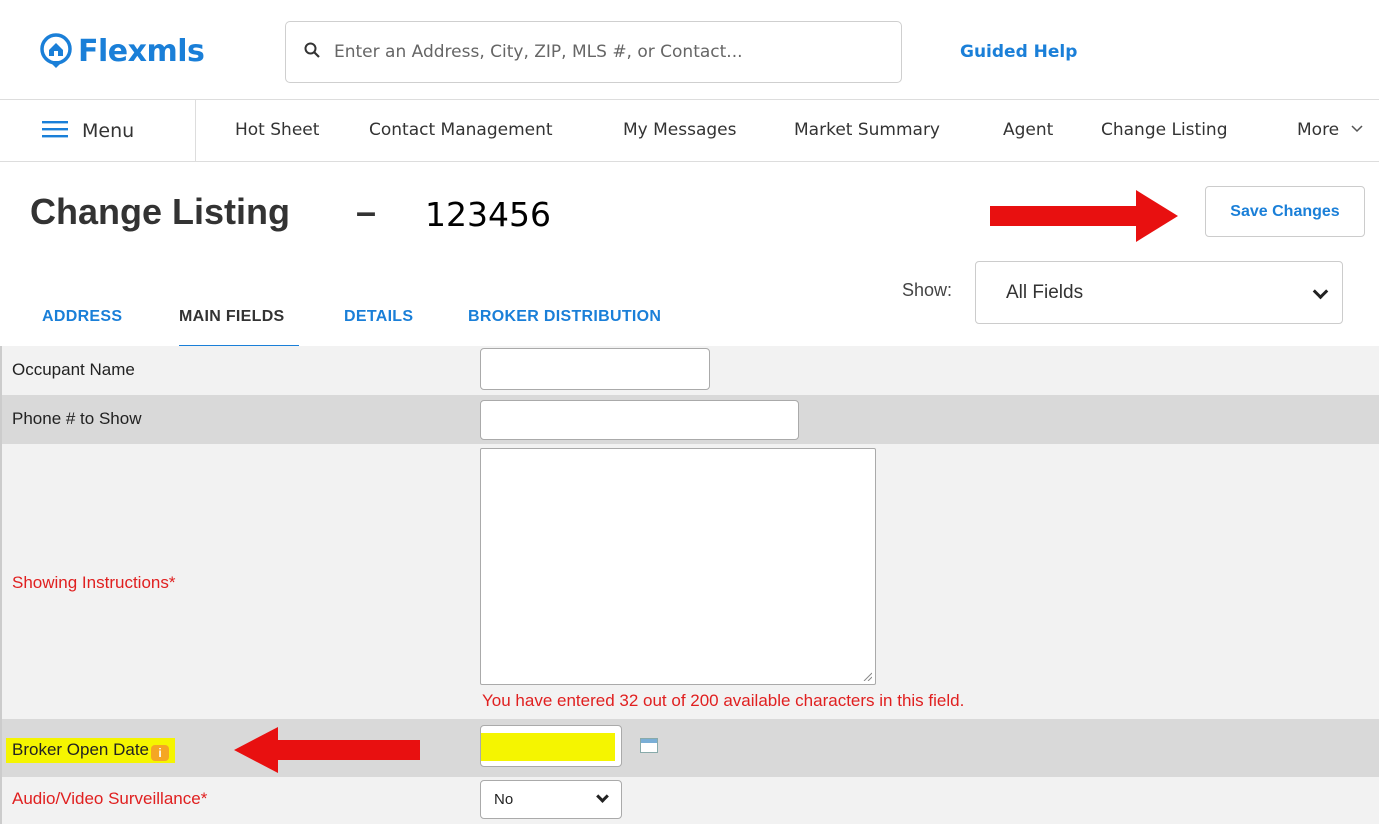 This screenshot has width=1379, height=824. What do you see at coordinates (1084, 216) in the screenshot?
I see `red-arrow-save` at bounding box center [1084, 216].